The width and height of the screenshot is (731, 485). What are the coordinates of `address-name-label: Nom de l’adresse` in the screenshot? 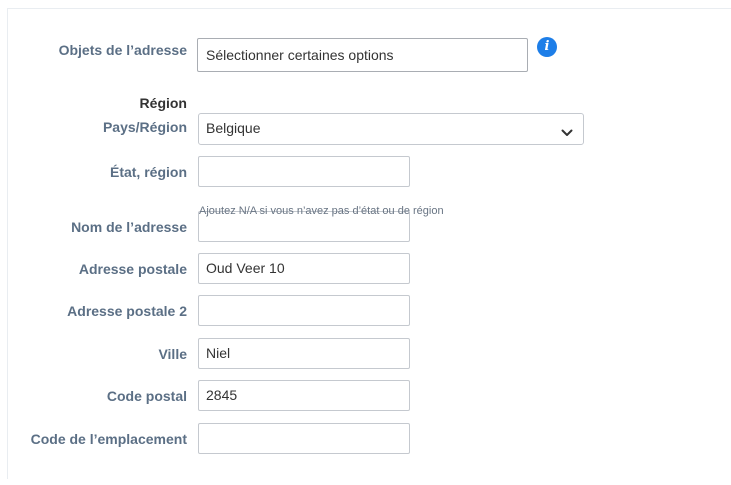 It's located at (129, 227).